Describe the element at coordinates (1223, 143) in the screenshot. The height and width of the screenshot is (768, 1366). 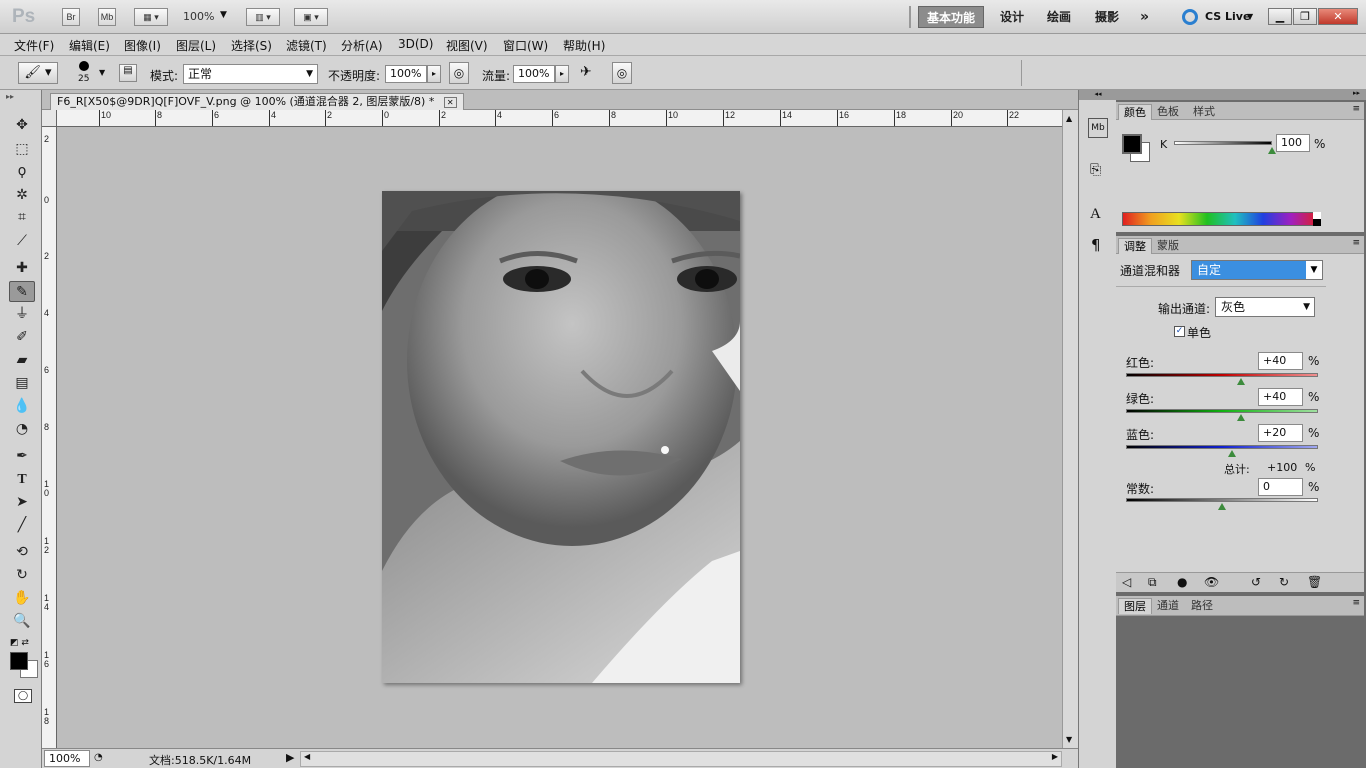
I see `k-slider` at that location.